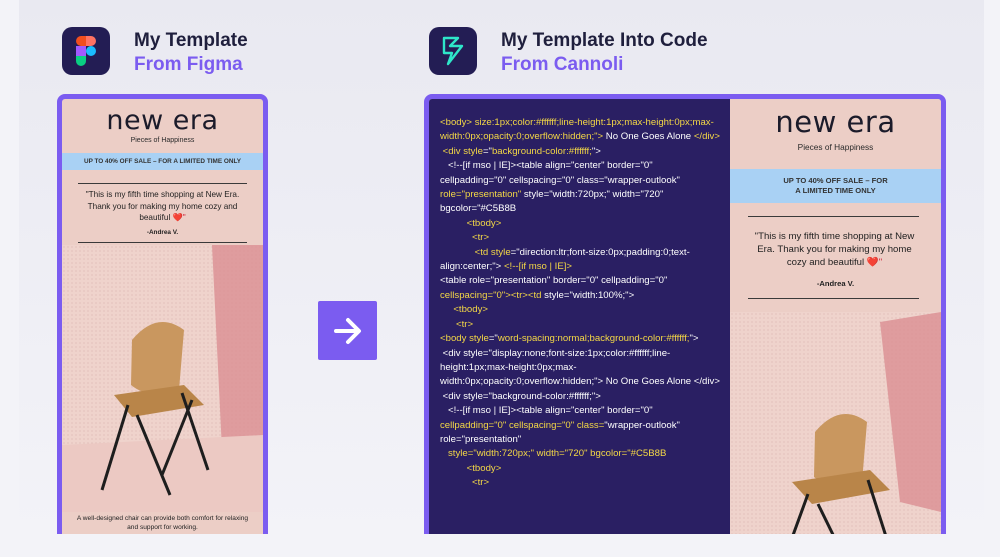  What do you see at coordinates (835, 180) in the screenshot?
I see `sale-line-1: UP TO 40% OFF SALE – FOR` at bounding box center [835, 180].